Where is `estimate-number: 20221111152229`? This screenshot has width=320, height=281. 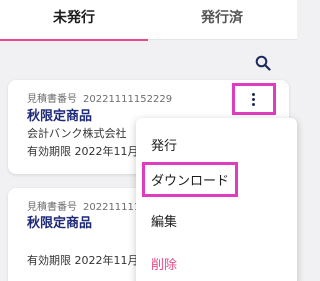 estimate-number: 20221111152229 is located at coordinates (128, 99).